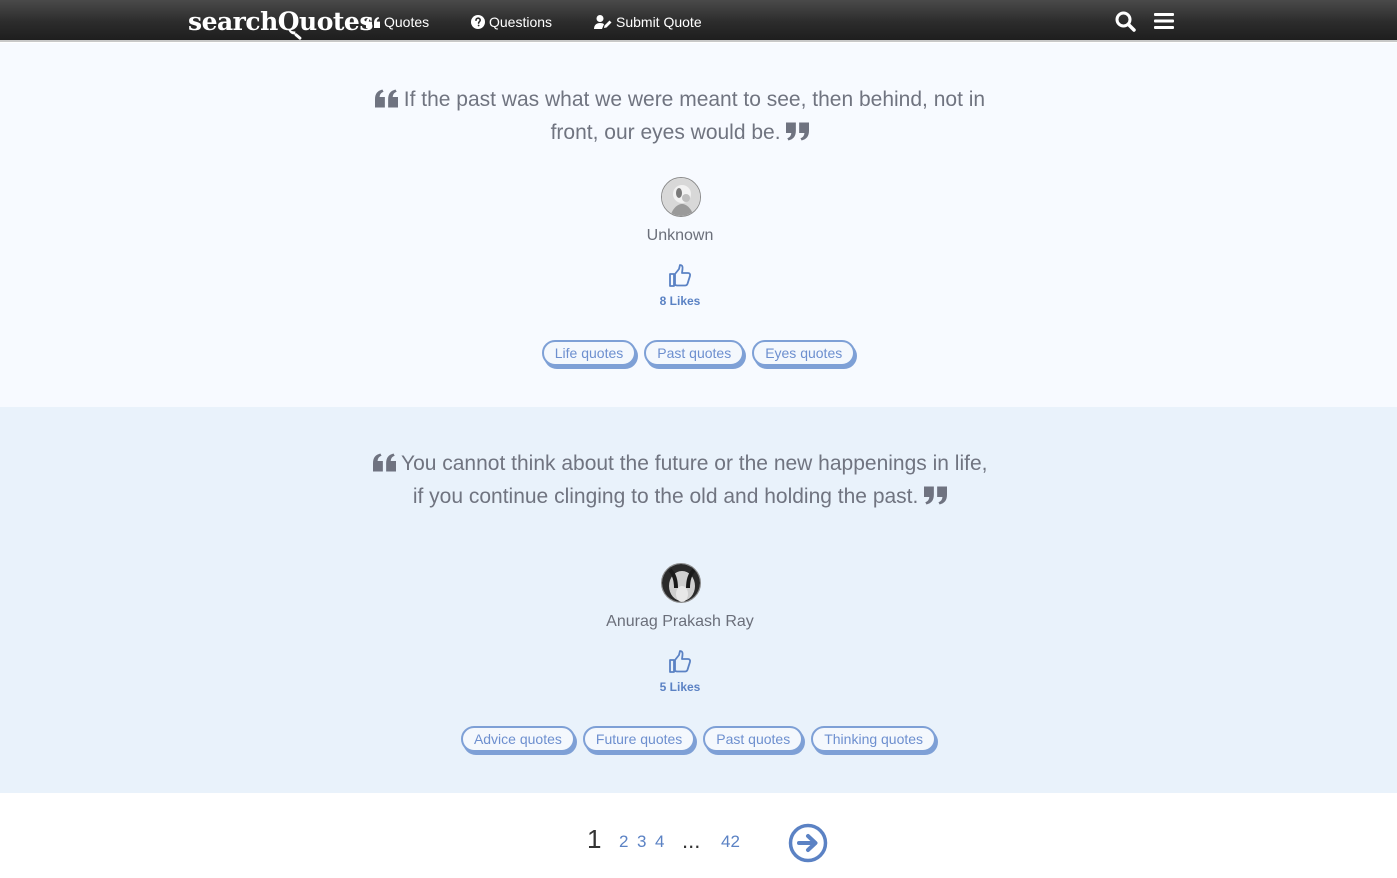  I want to click on hamburger-menu-icon, so click(1164, 21).